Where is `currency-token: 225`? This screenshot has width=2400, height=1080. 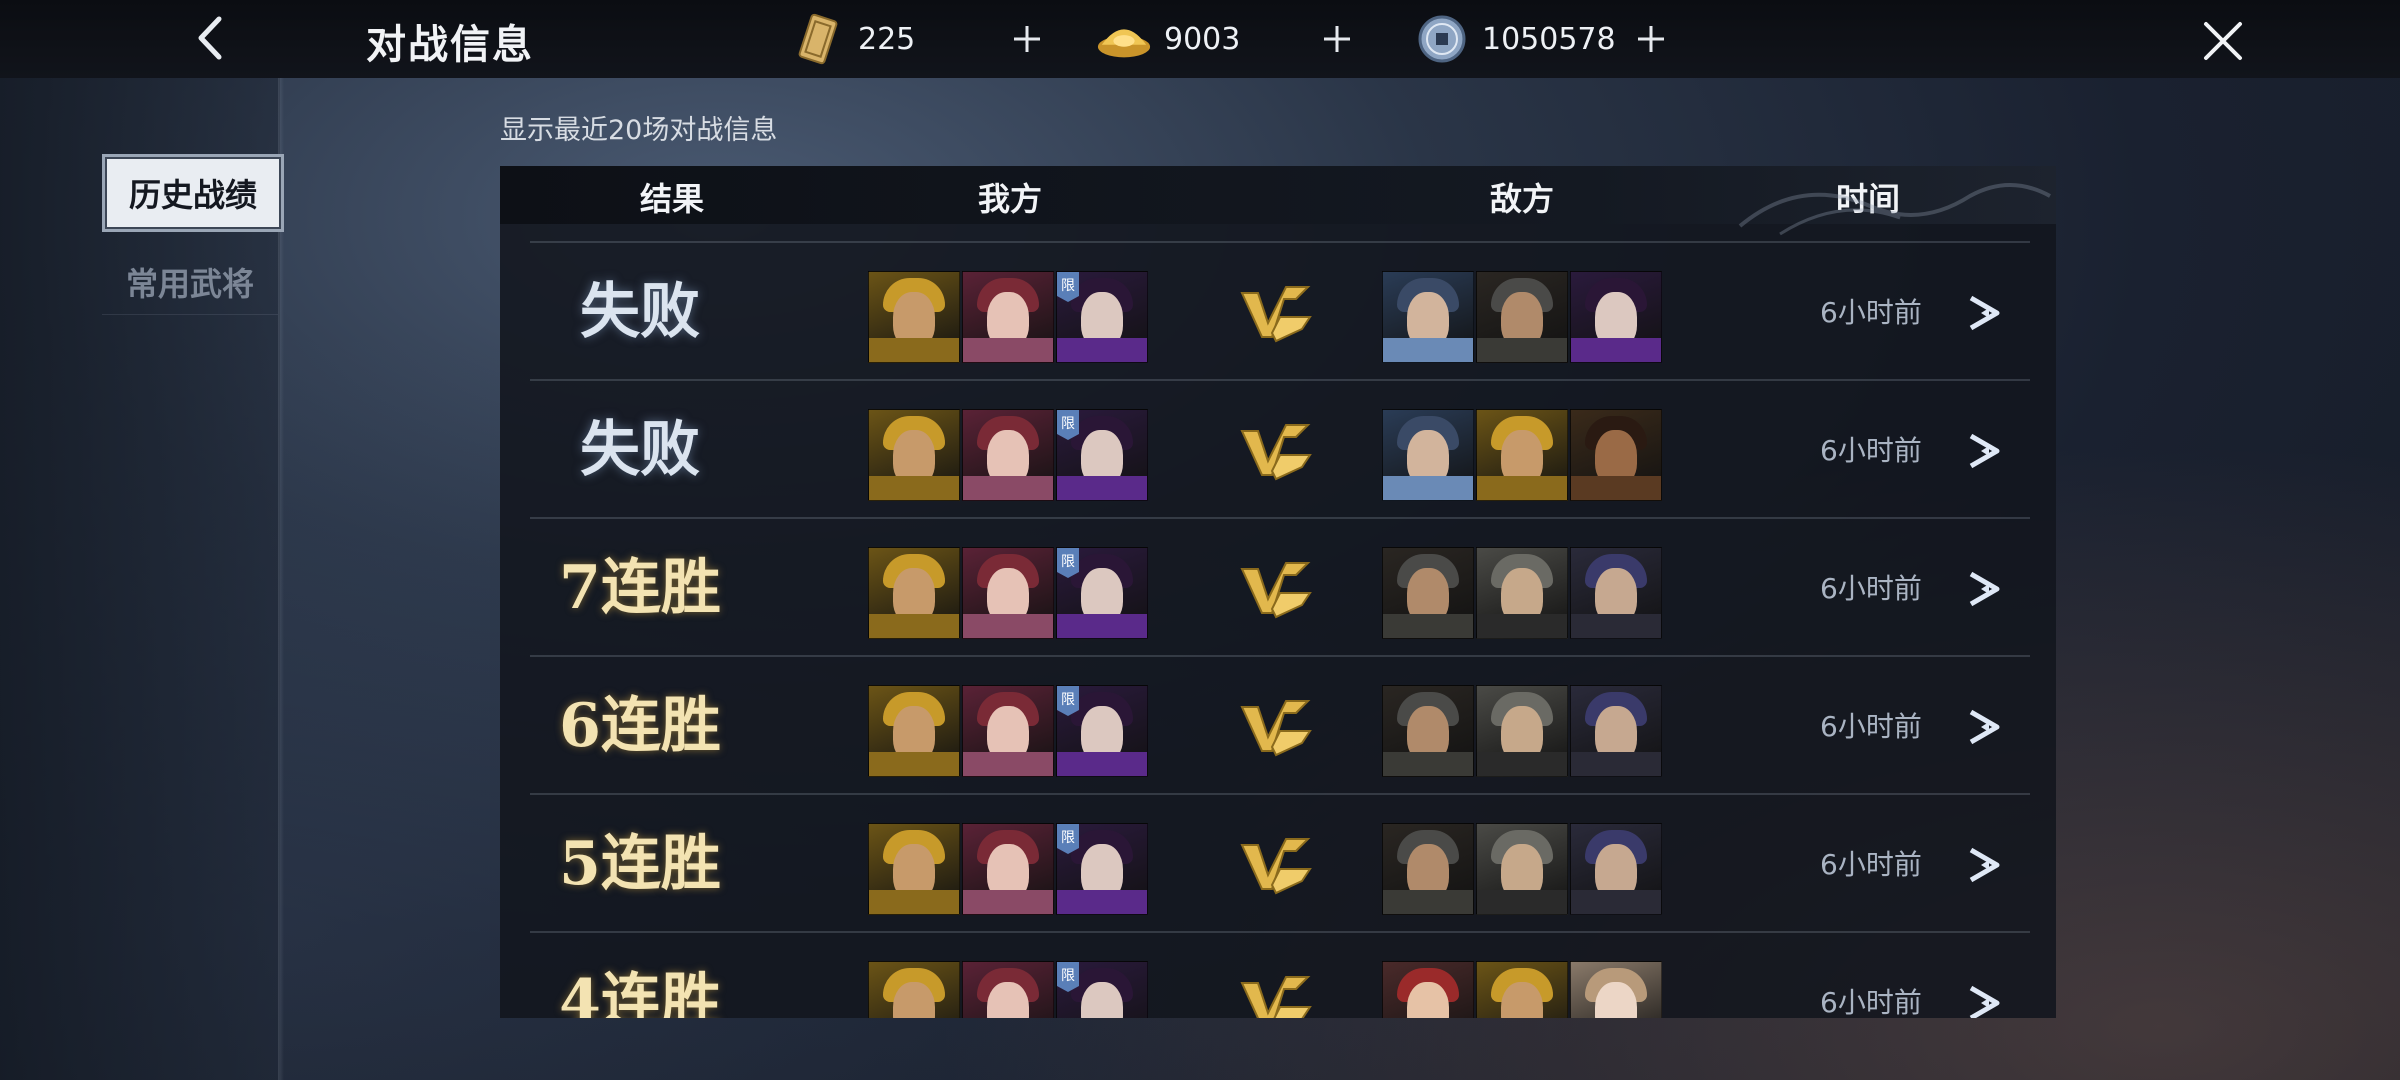 currency-token: 225 is located at coordinates (852, 39).